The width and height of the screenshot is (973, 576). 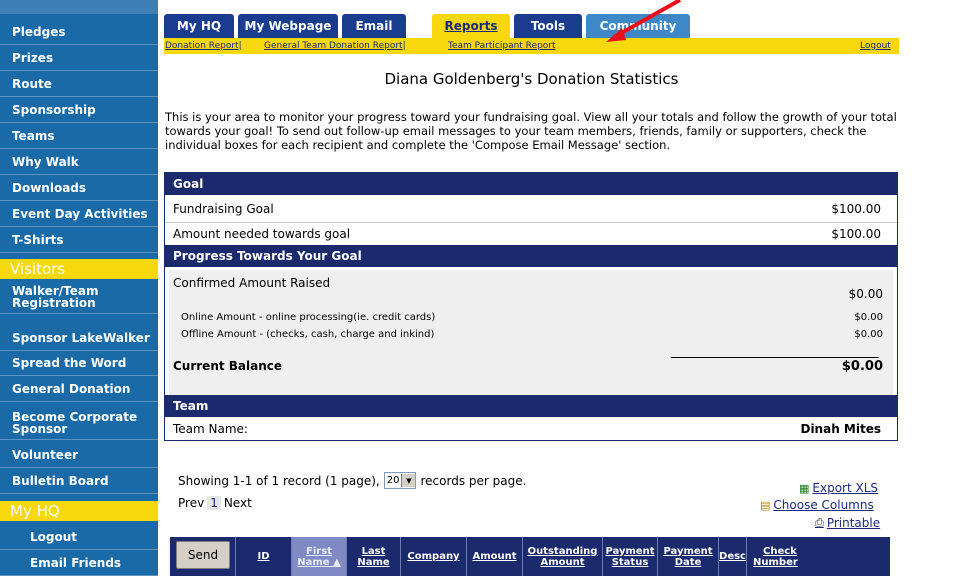 What do you see at coordinates (203, 46) in the screenshot?
I see `subnav-donation-report-link: Donation Report|` at bounding box center [203, 46].